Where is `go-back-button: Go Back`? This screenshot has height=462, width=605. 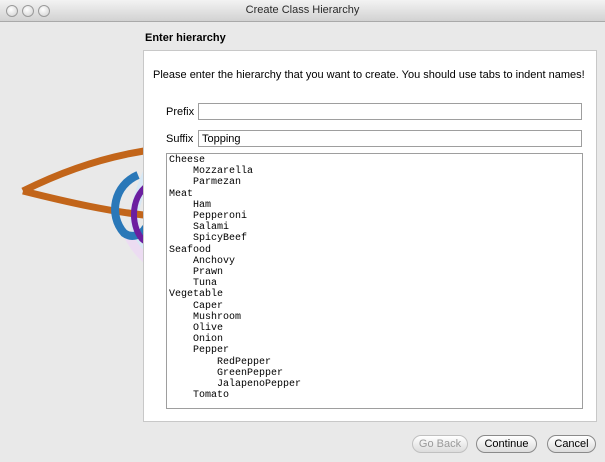 go-back-button: Go Back is located at coordinates (440, 444).